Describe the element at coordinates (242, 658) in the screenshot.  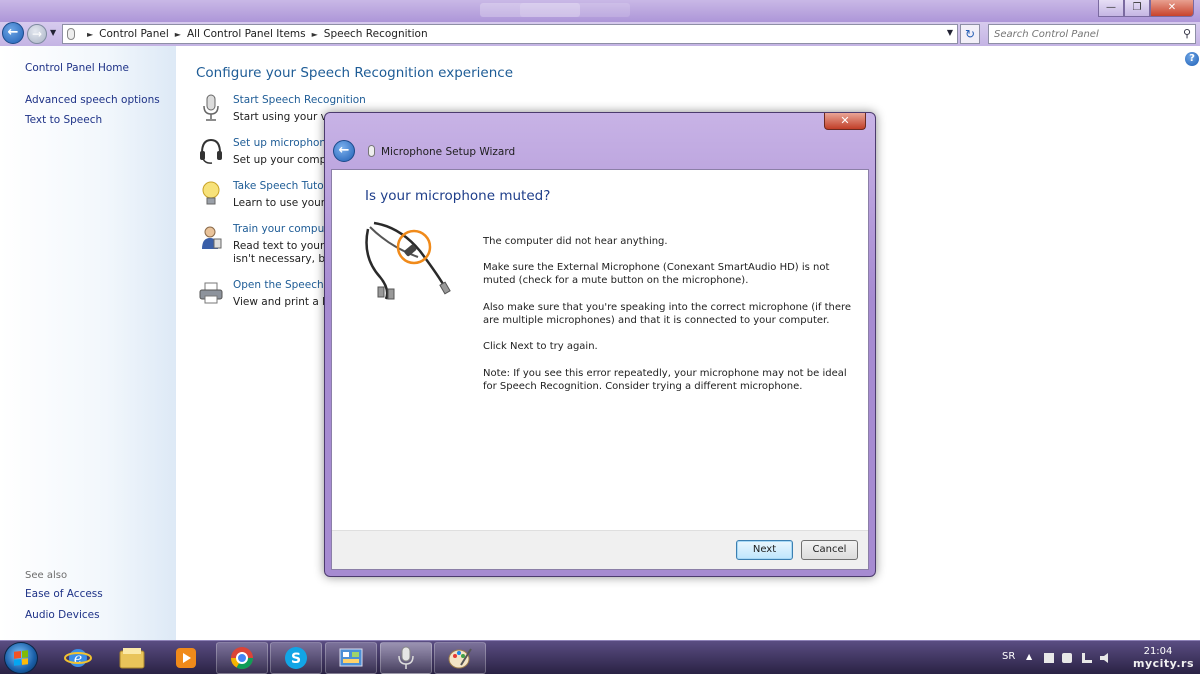
I see `chrome-icon` at that location.